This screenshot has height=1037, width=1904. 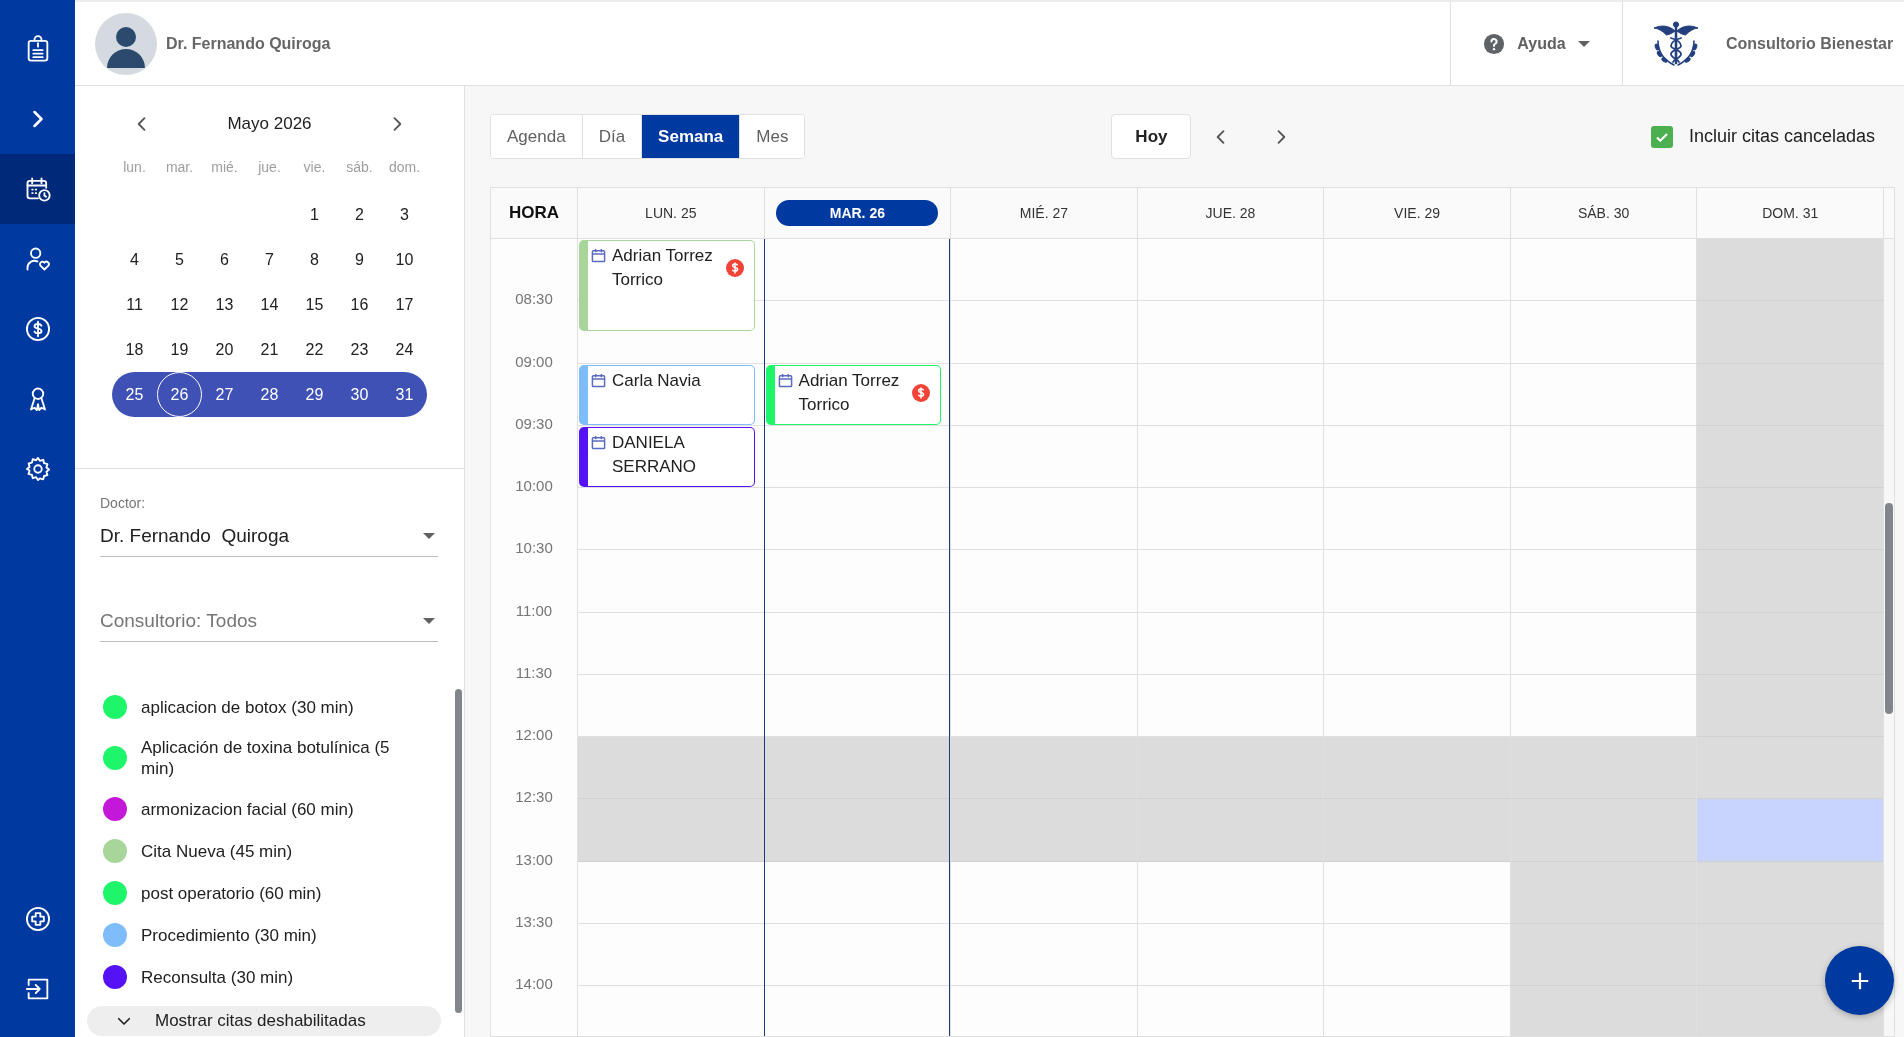 I want to click on calendar-day: 7, so click(x=269, y=259).